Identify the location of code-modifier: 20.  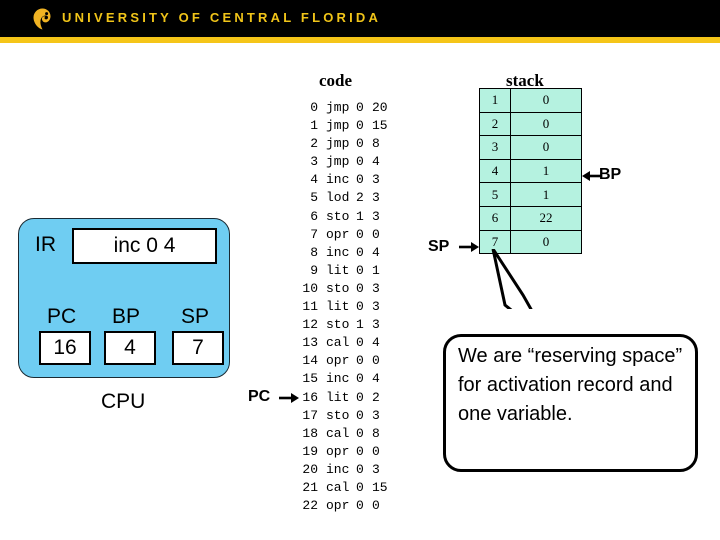
(380, 107).